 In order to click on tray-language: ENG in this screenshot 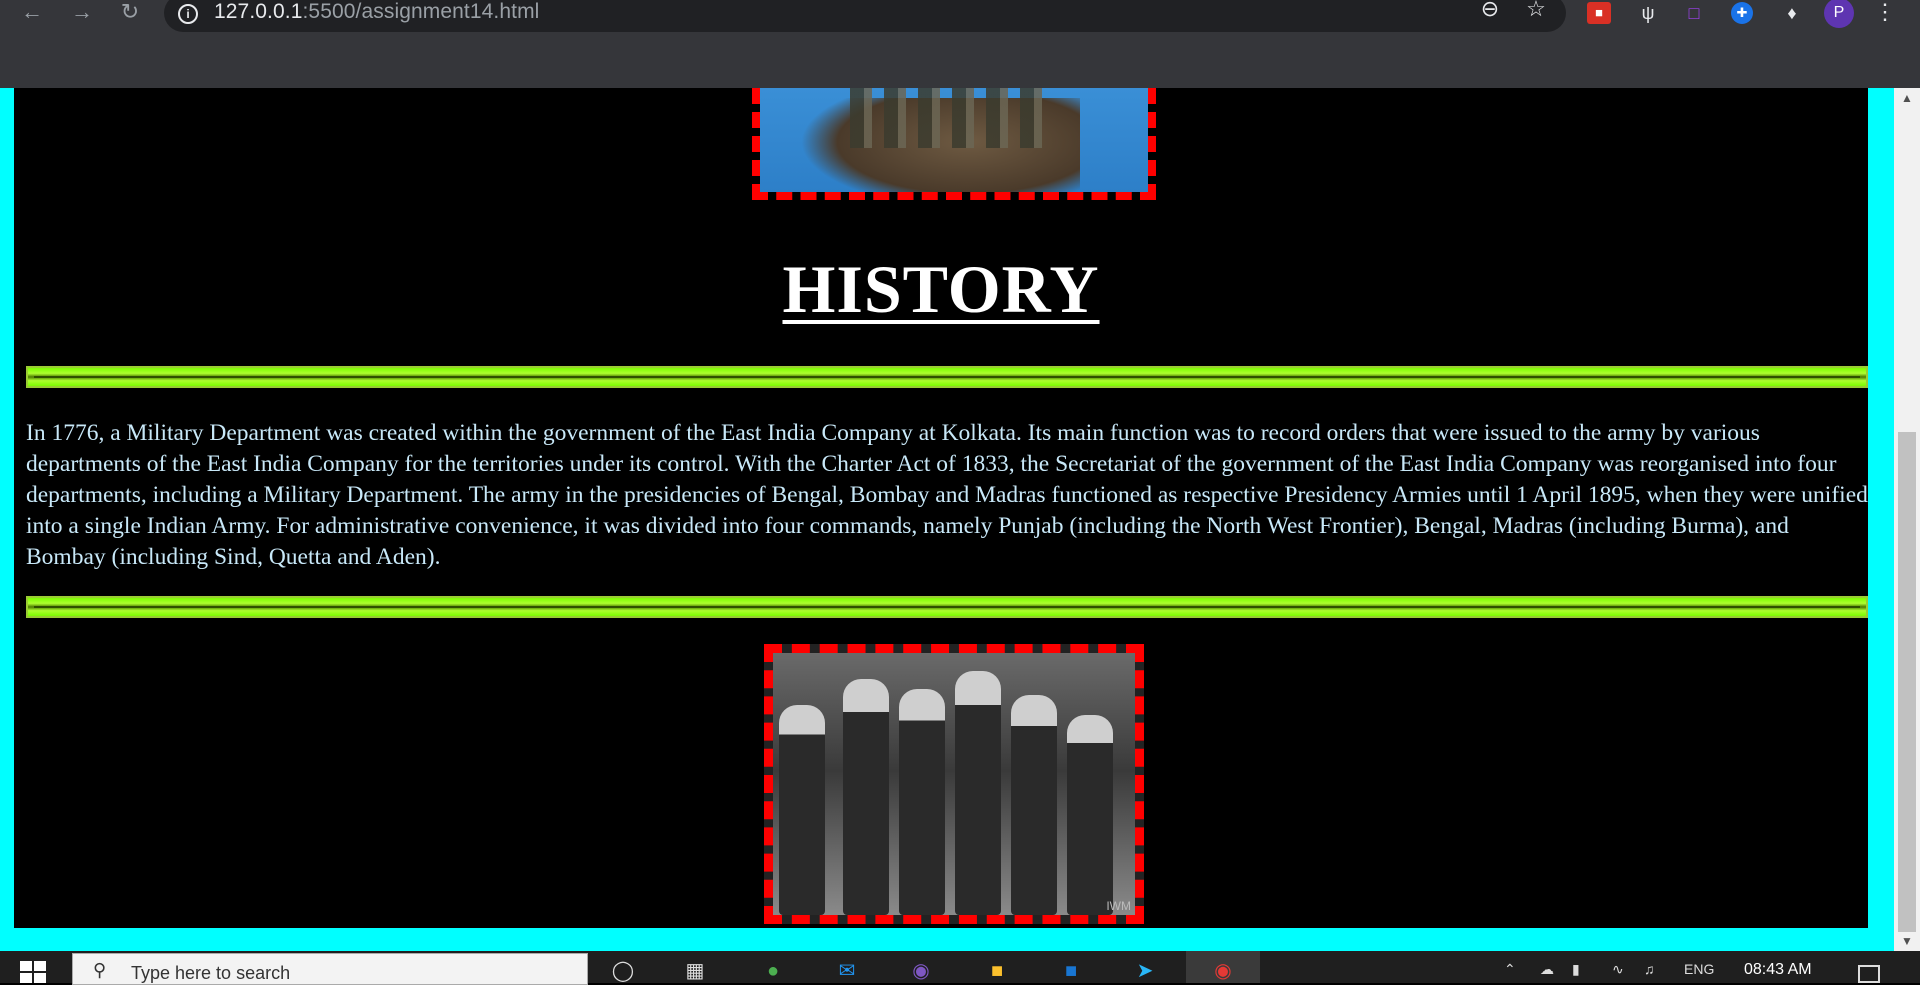, I will do `click(1699, 969)`.